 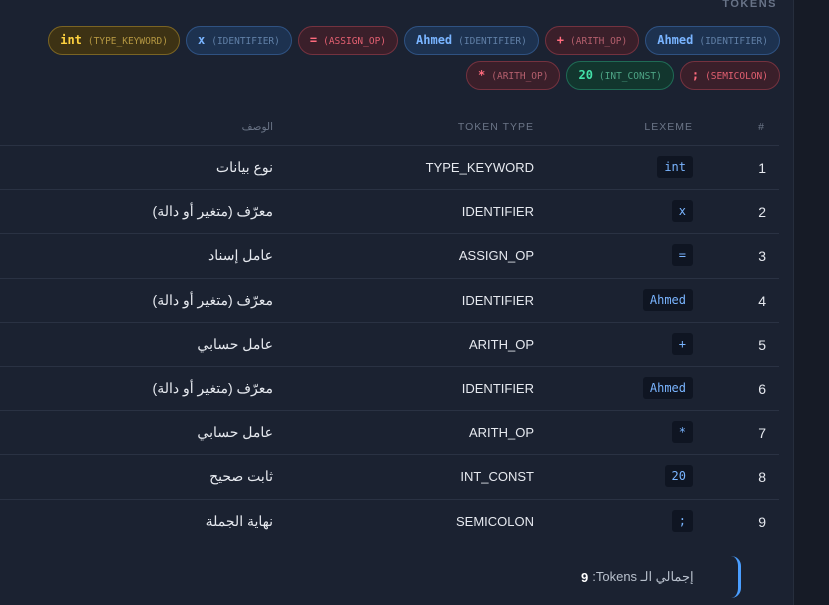 What do you see at coordinates (643, 576) in the screenshot?
I see `total-label: إجمالي الـ Tokens:` at bounding box center [643, 576].